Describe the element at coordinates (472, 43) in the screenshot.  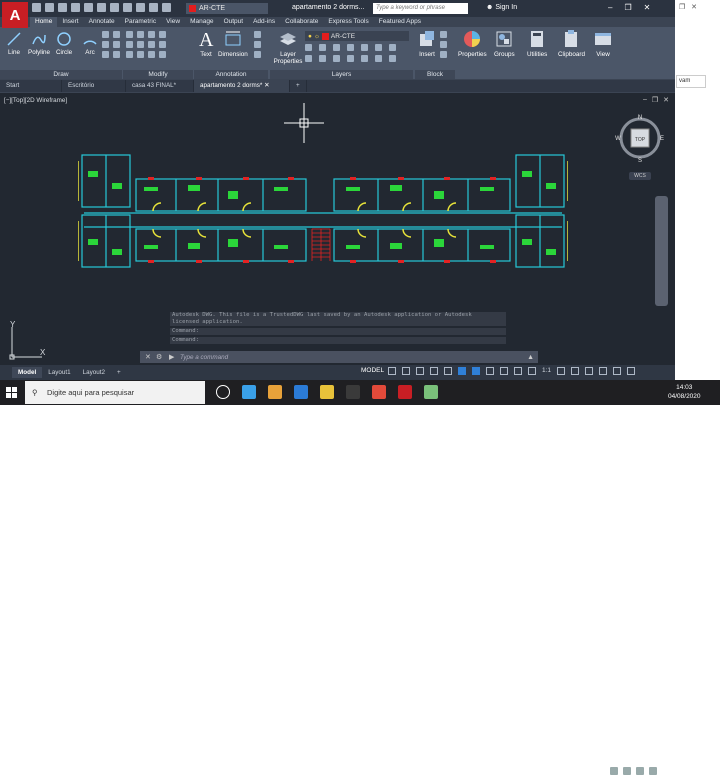
I see `properties-button: Properties` at that location.